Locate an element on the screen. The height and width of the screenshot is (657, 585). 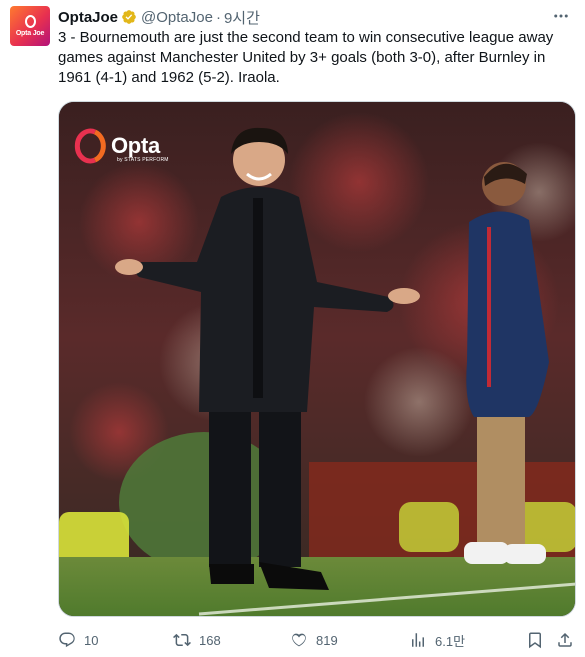
more-options-button is located at coordinates (561, 16).